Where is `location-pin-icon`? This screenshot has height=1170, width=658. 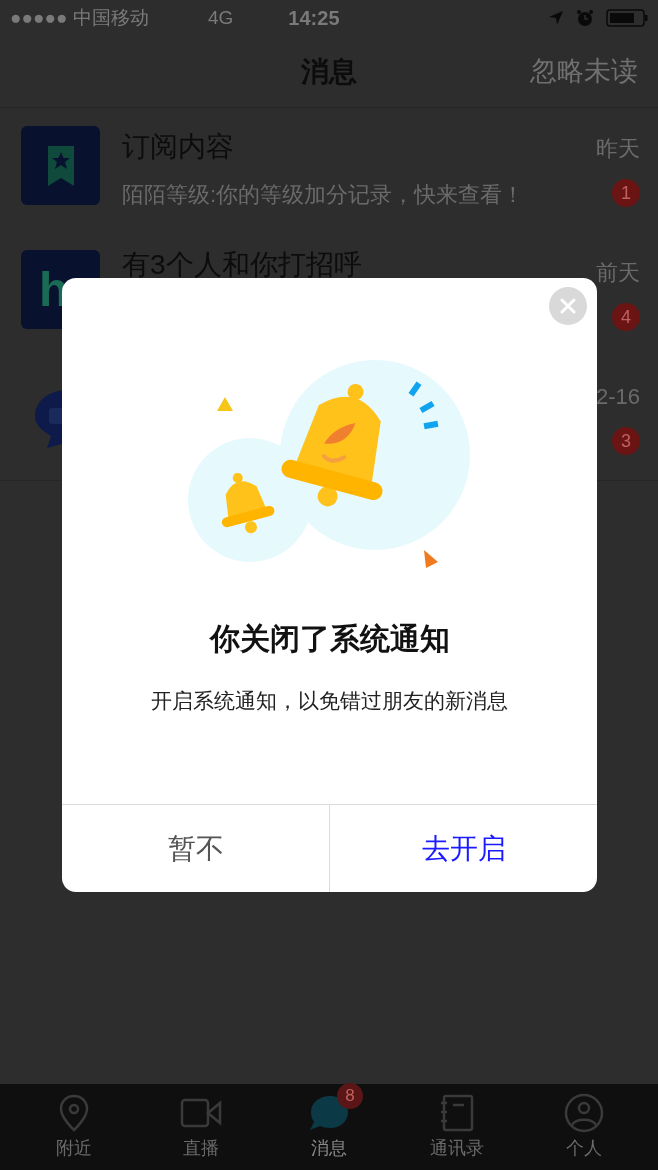
location-pin-icon is located at coordinates (73, 1112).